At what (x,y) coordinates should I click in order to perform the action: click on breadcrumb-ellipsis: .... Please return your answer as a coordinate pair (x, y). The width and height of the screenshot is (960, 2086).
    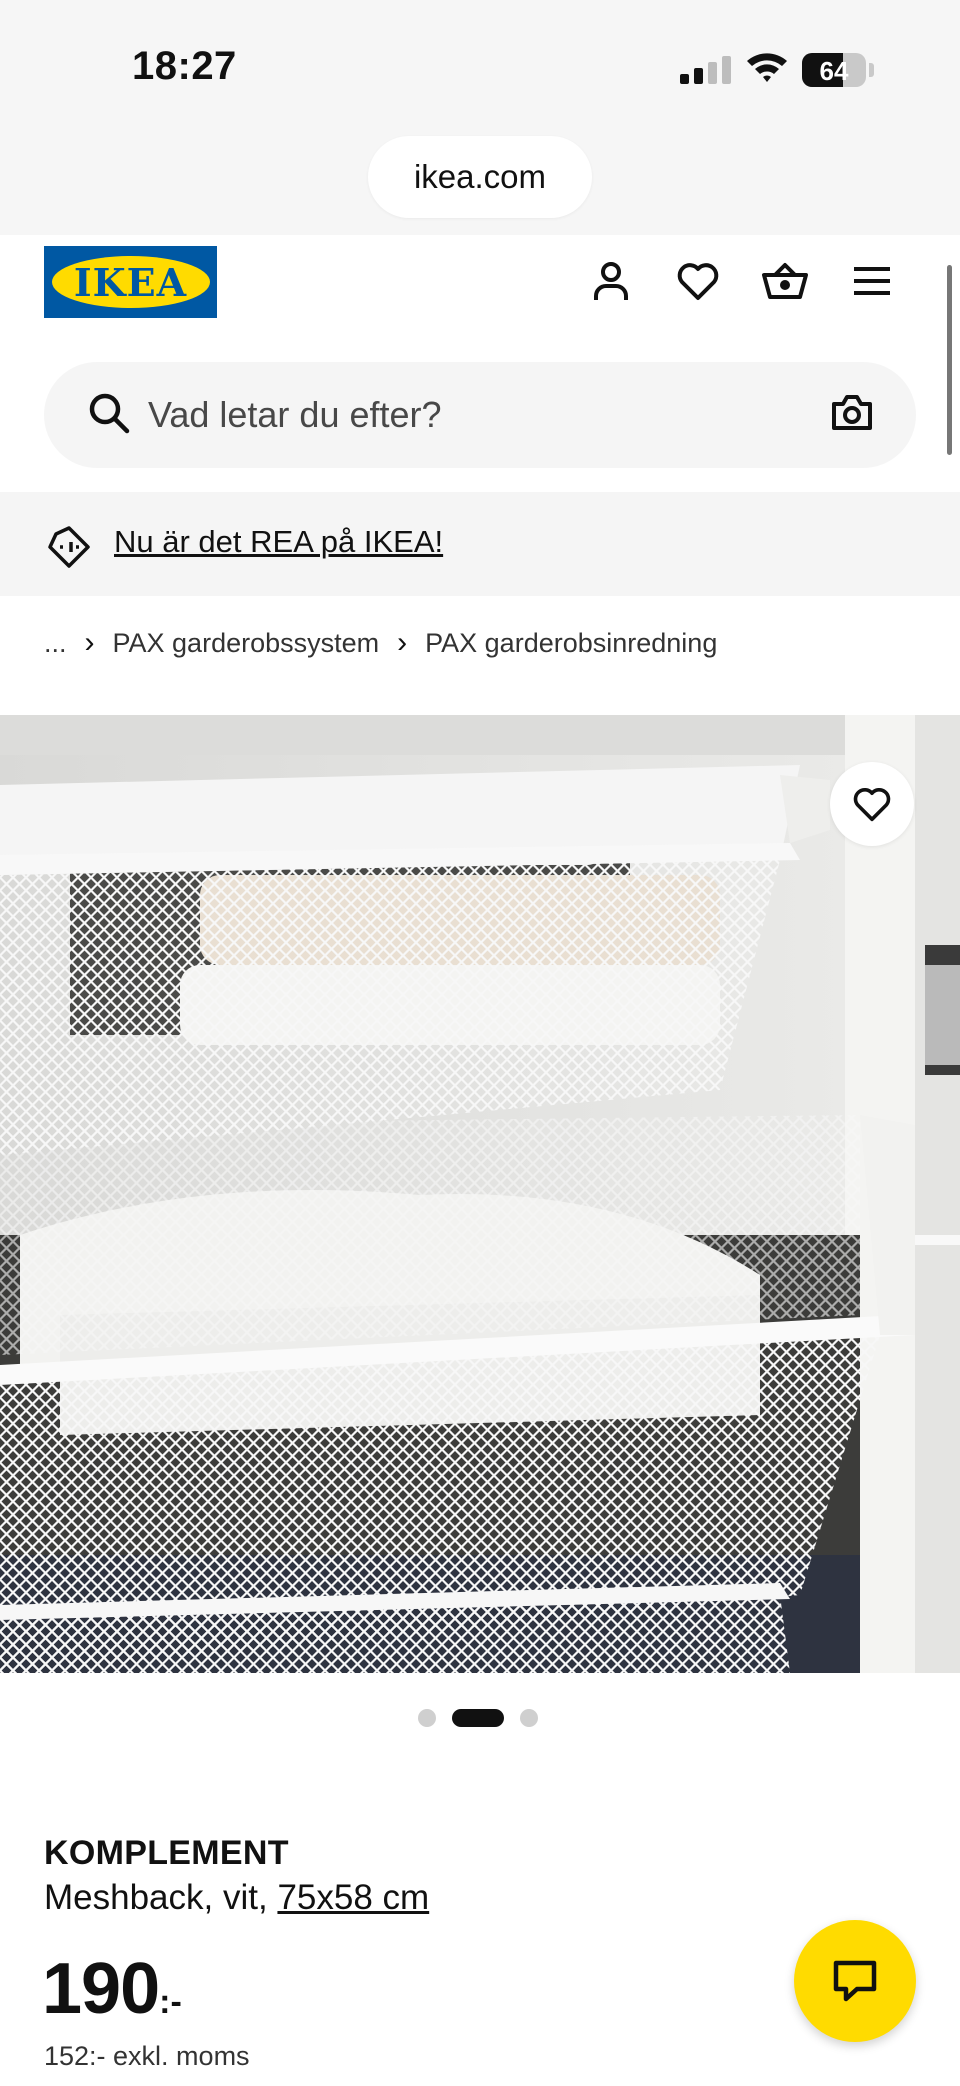
    Looking at the image, I should click on (55, 643).